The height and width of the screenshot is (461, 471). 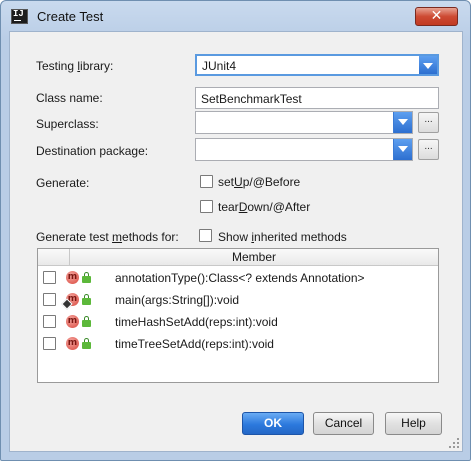 I want to click on show-inherited-checkbox, so click(x=205, y=235).